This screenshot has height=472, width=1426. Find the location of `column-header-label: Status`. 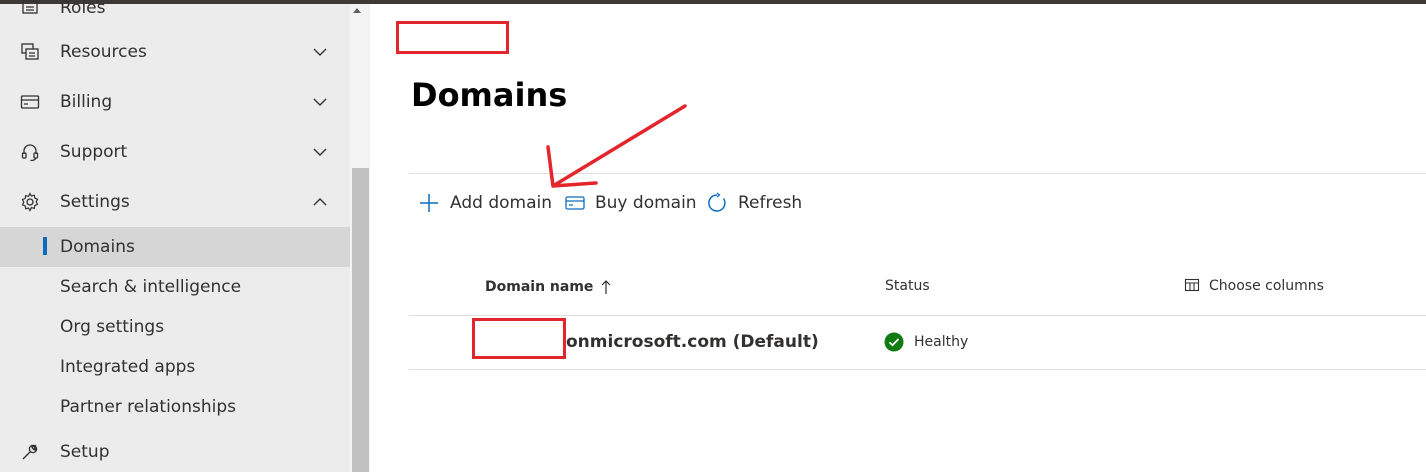

column-header-label: Status is located at coordinates (907, 286).